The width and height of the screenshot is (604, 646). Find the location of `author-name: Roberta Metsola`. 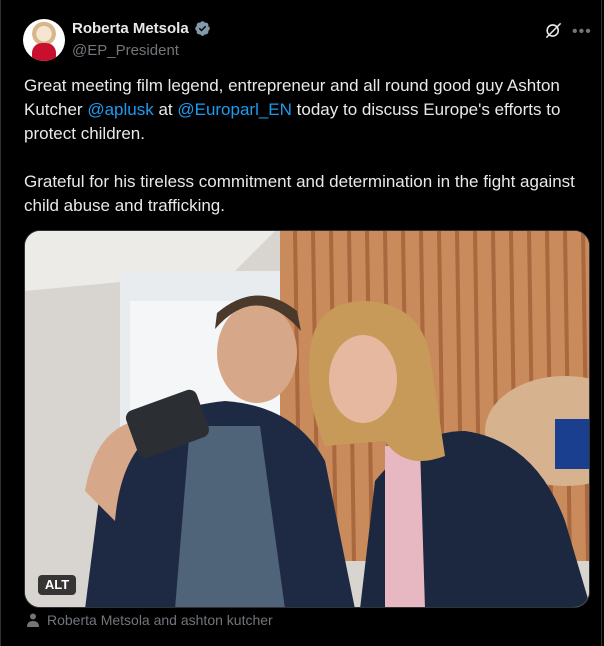

author-name: Roberta Metsola is located at coordinates (130, 28).